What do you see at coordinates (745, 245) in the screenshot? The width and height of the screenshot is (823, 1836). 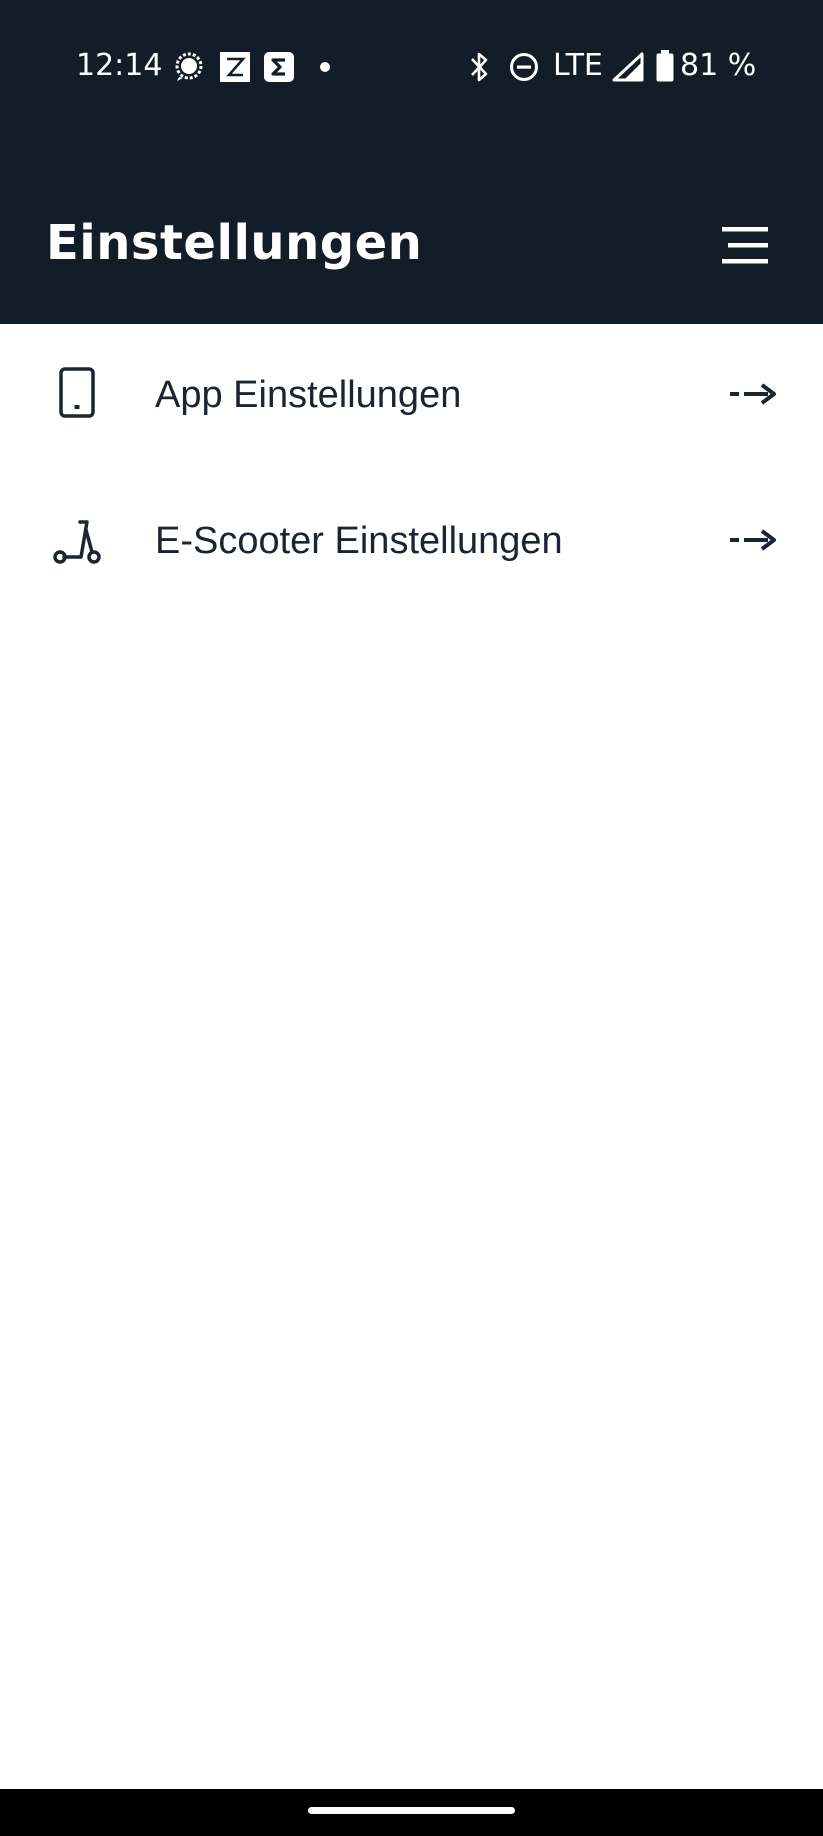 I see `hamburger-menu-icon` at bounding box center [745, 245].